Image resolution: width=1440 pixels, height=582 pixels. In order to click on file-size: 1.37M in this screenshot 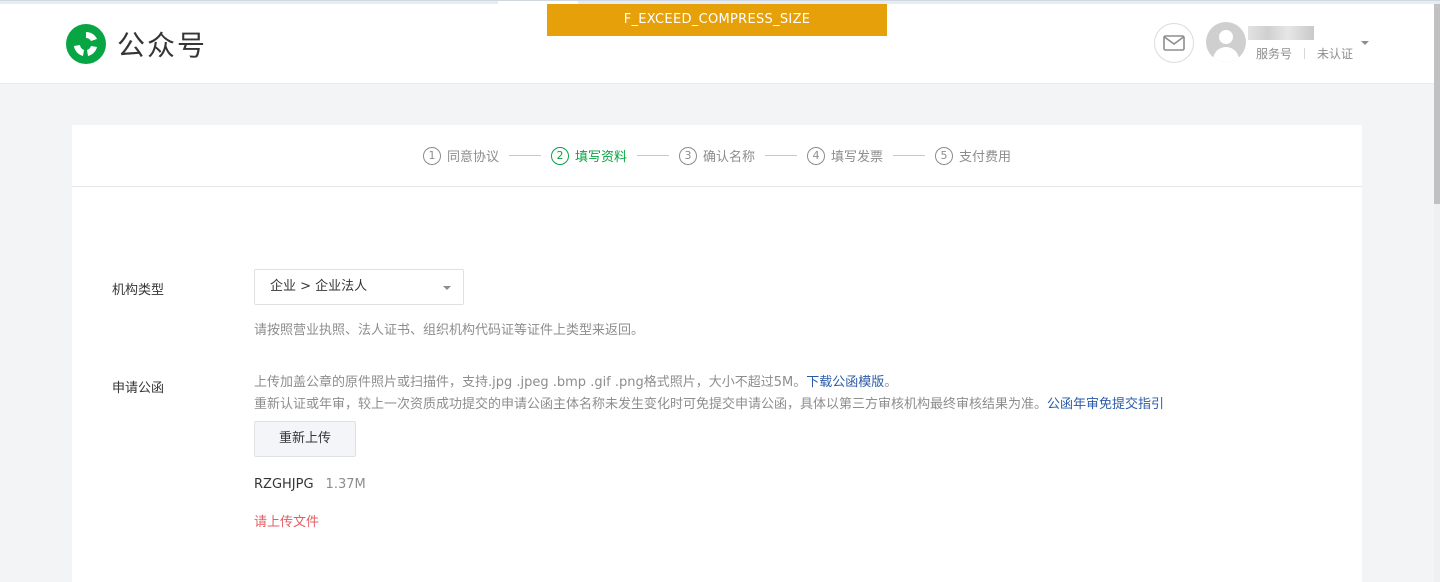, I will do `click(345, 484)`.